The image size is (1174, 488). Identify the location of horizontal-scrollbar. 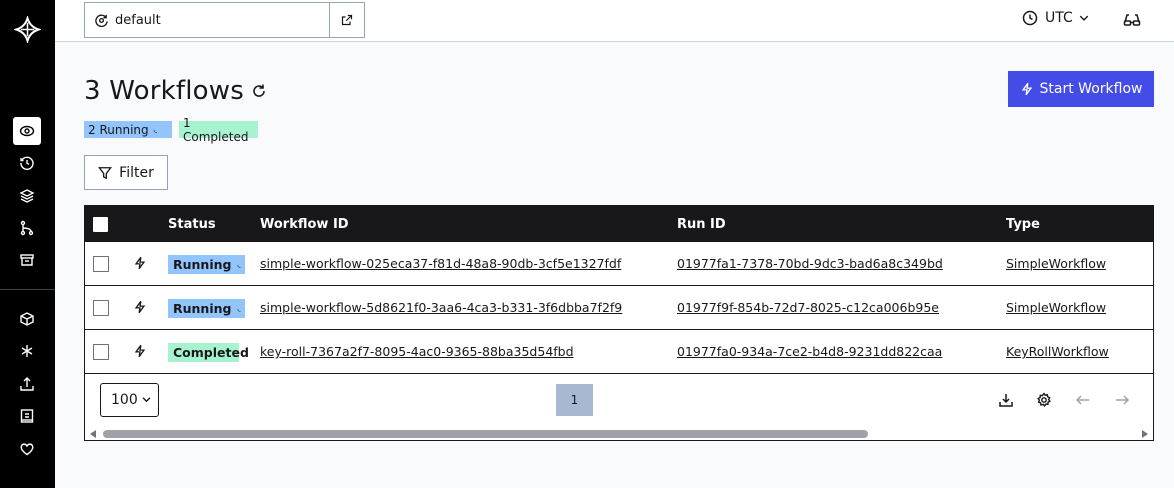
(619, 433).